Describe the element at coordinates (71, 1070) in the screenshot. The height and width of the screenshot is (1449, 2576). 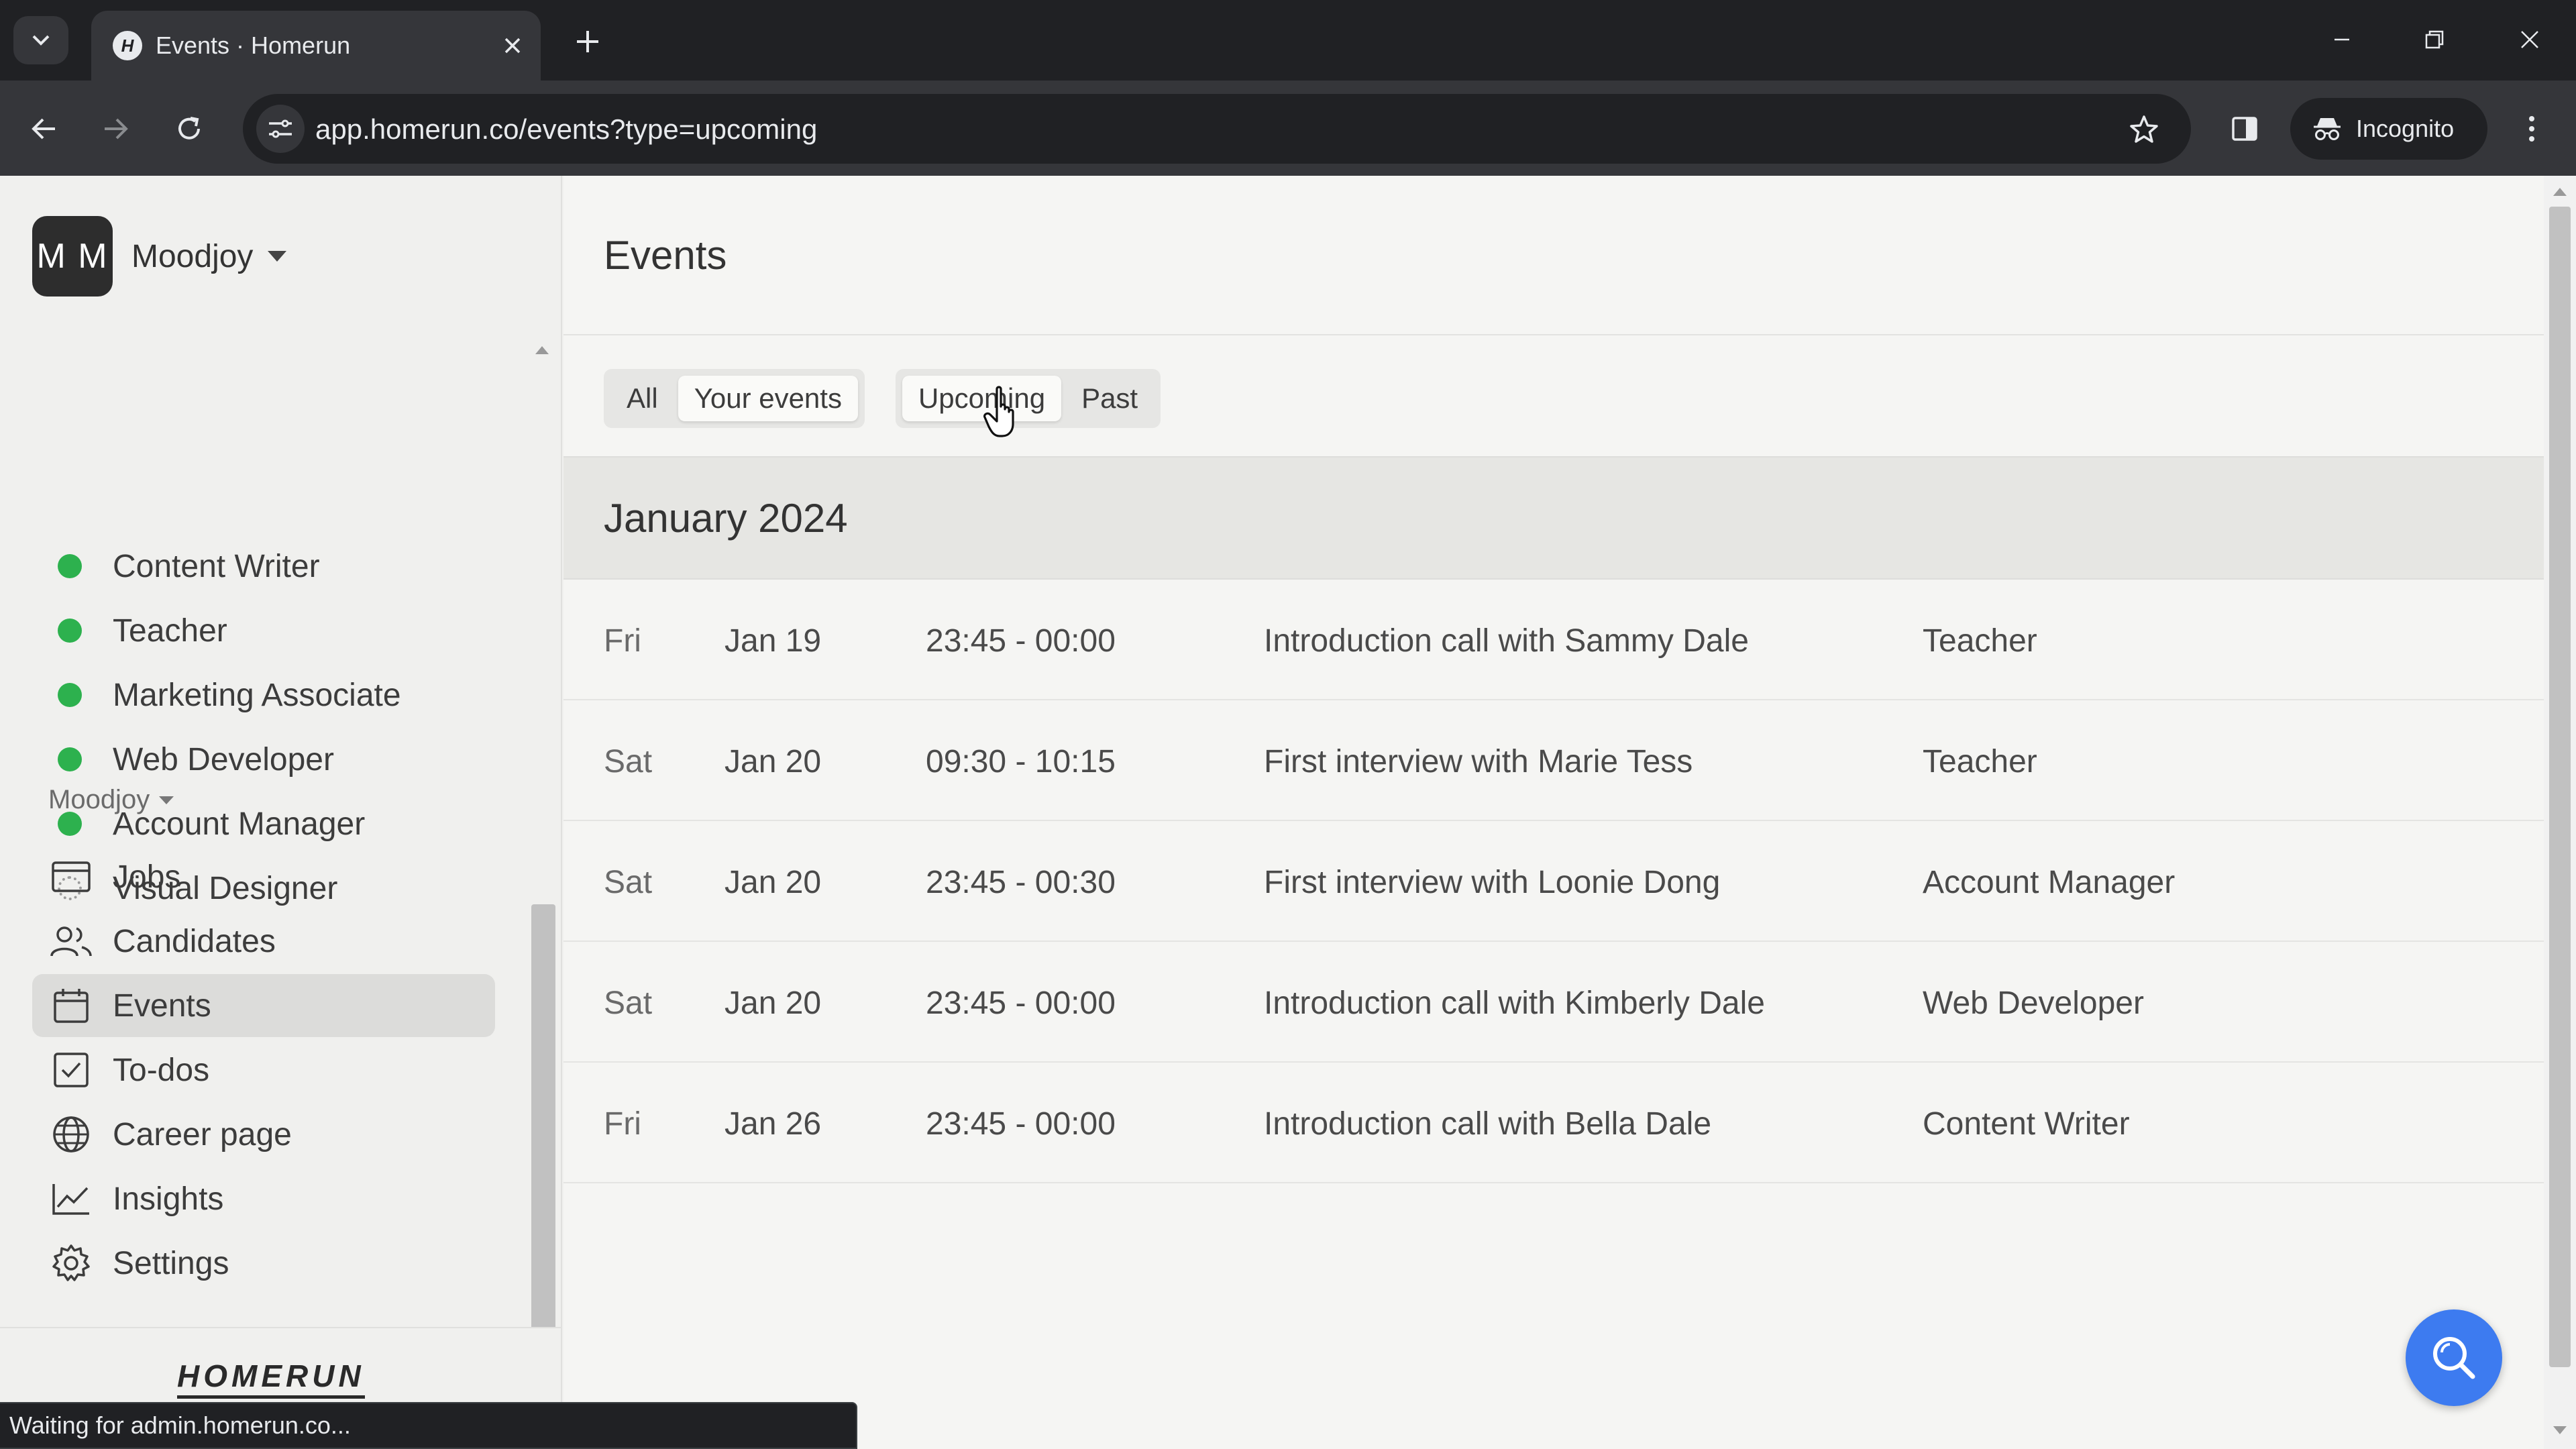
I see `checkbox-icon` at that location.